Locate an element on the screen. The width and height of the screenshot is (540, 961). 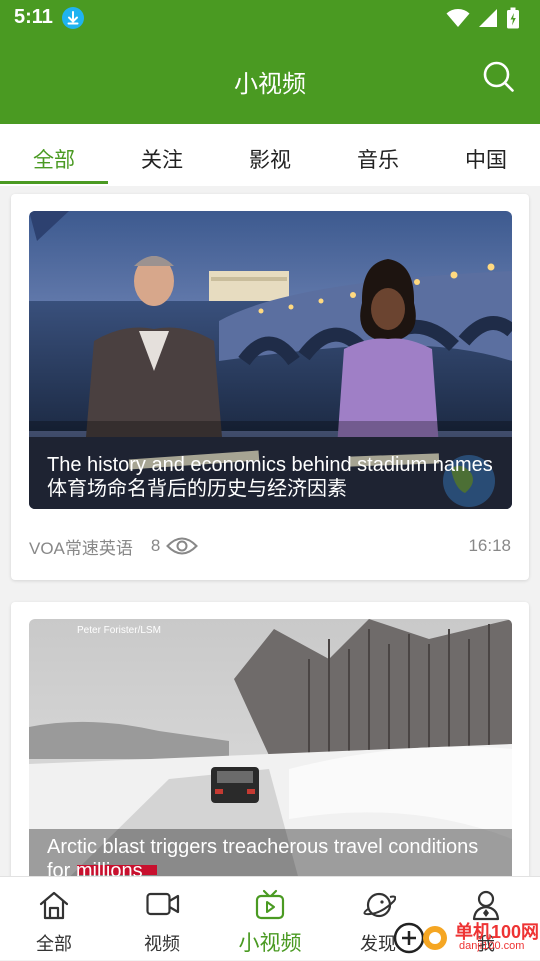
tab-follow: 关注 is located at coordinates (162, 155).